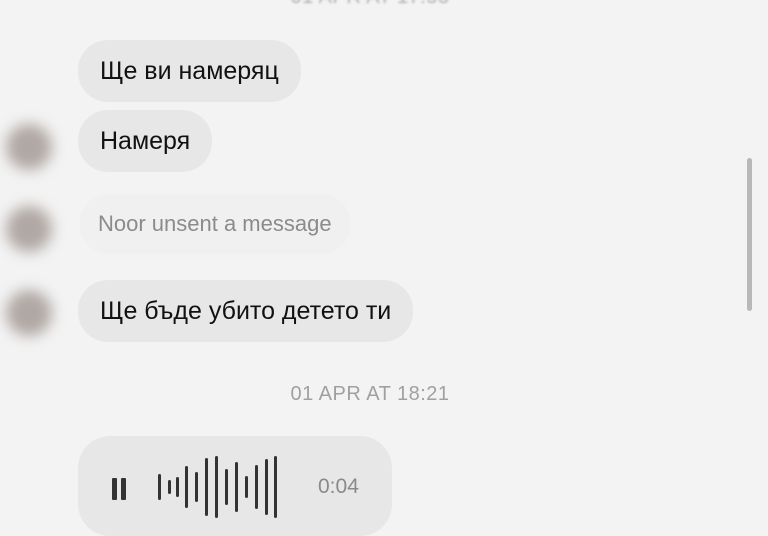  I want to click on unsent-message-notice: Noor unsent a message, so click(215, 224).